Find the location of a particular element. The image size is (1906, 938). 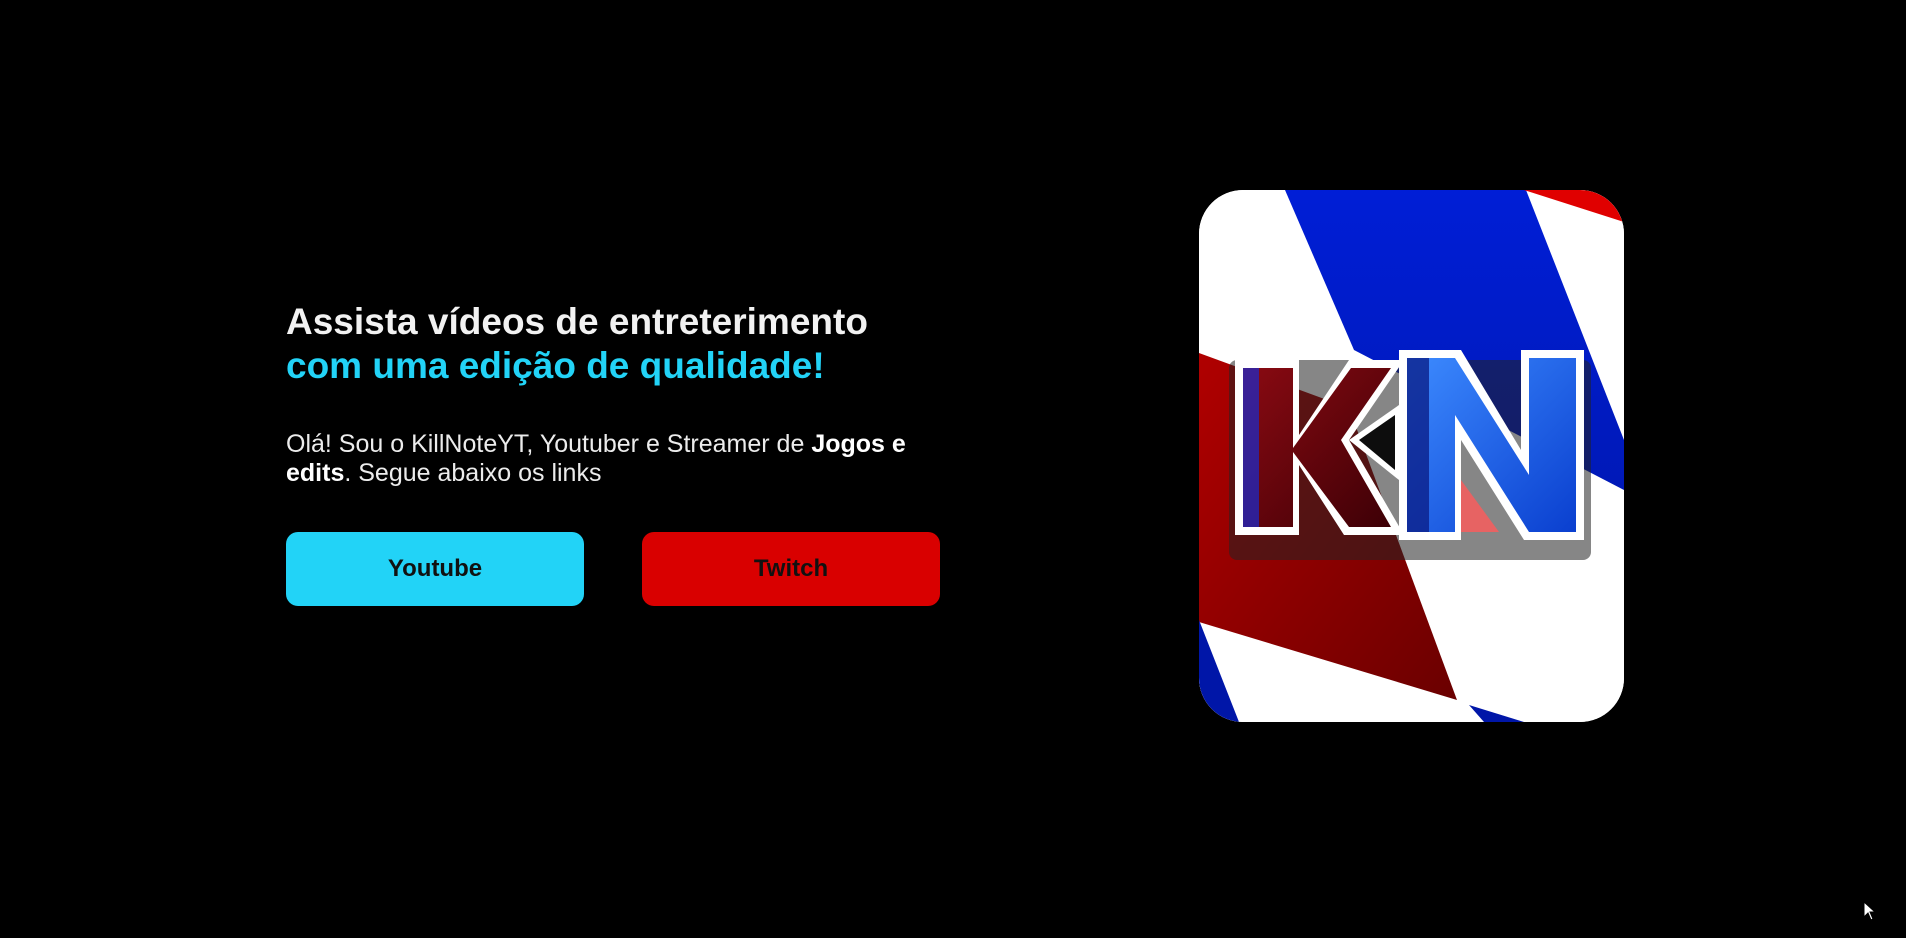

youtube-button: Youtube is located at coordinates (435, 569).